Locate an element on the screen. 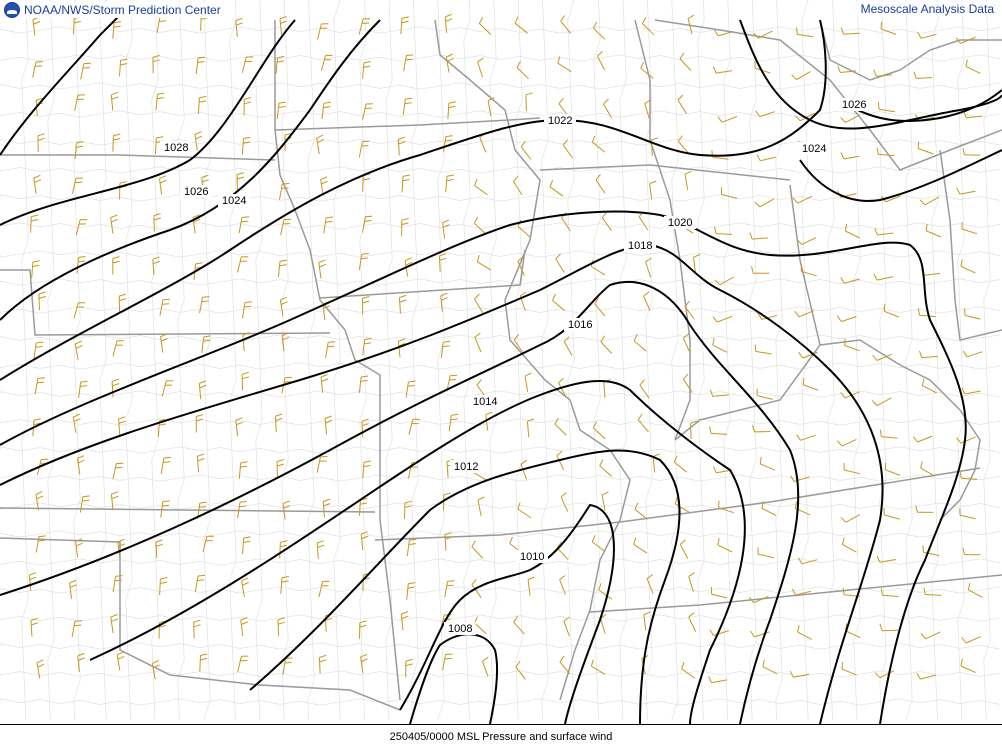  isobar-label: 1008 is located at coordinates (460, 629).